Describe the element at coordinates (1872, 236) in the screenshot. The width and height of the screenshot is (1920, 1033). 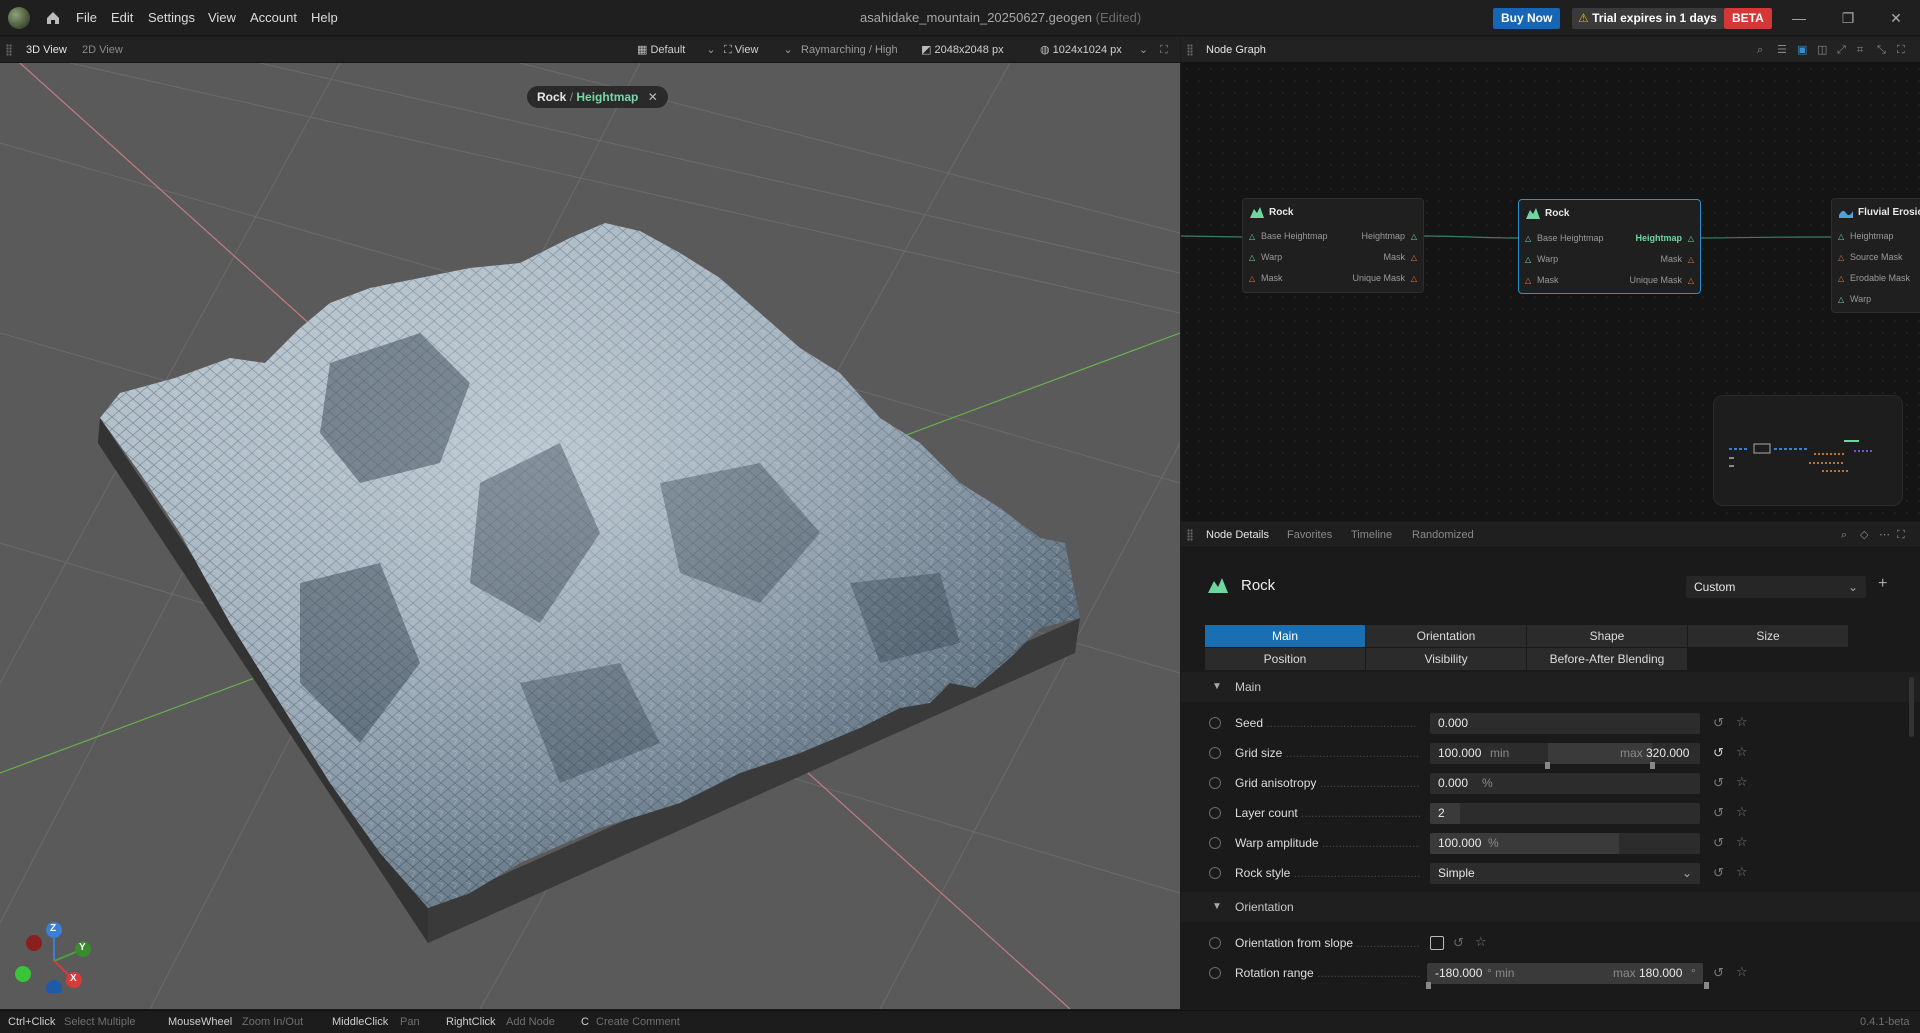
I see `port-input: Heightmap` at that location.